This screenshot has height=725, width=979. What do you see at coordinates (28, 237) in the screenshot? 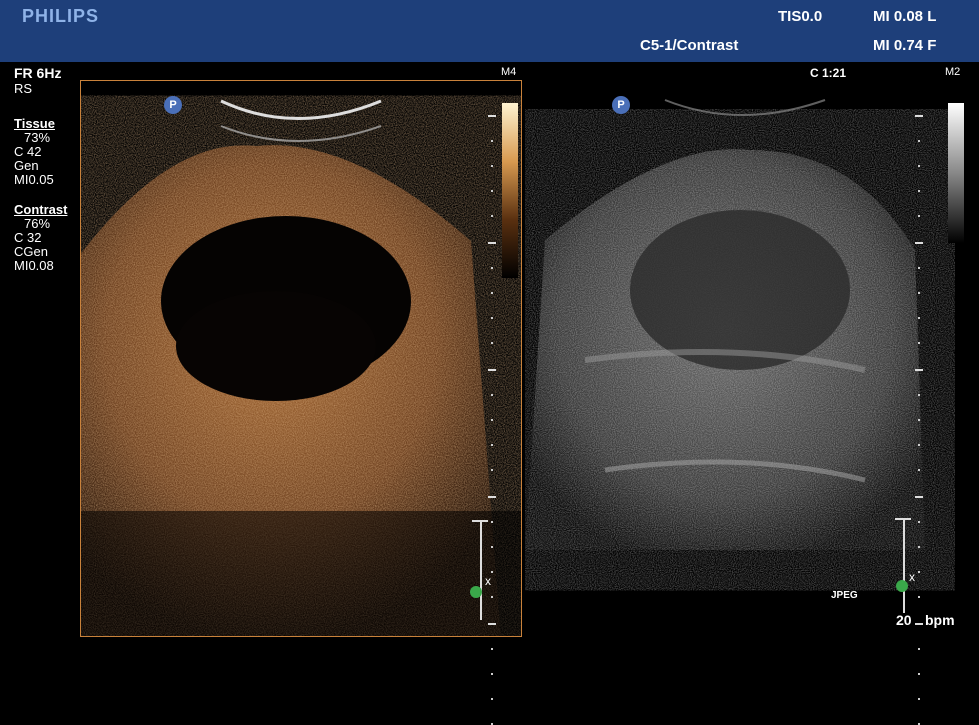
I see `contrast-compression: C 32` at bounding box center [28, 237].